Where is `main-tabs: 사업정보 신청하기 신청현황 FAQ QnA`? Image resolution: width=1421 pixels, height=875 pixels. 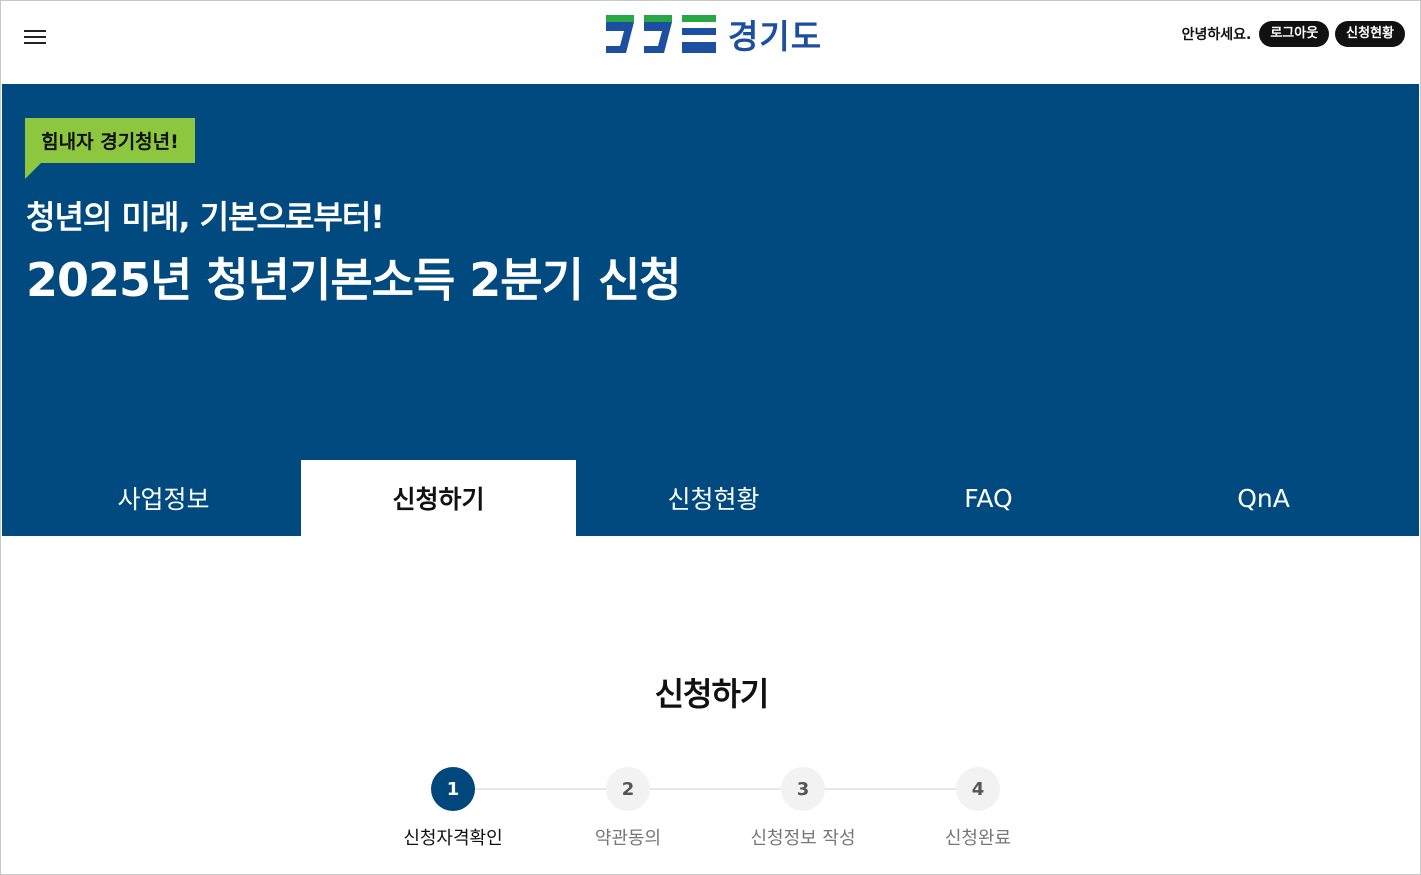
main-tabs: 사업정보 신청하기 신청현황 FAQ QnA is located at coordinates (710, 498).